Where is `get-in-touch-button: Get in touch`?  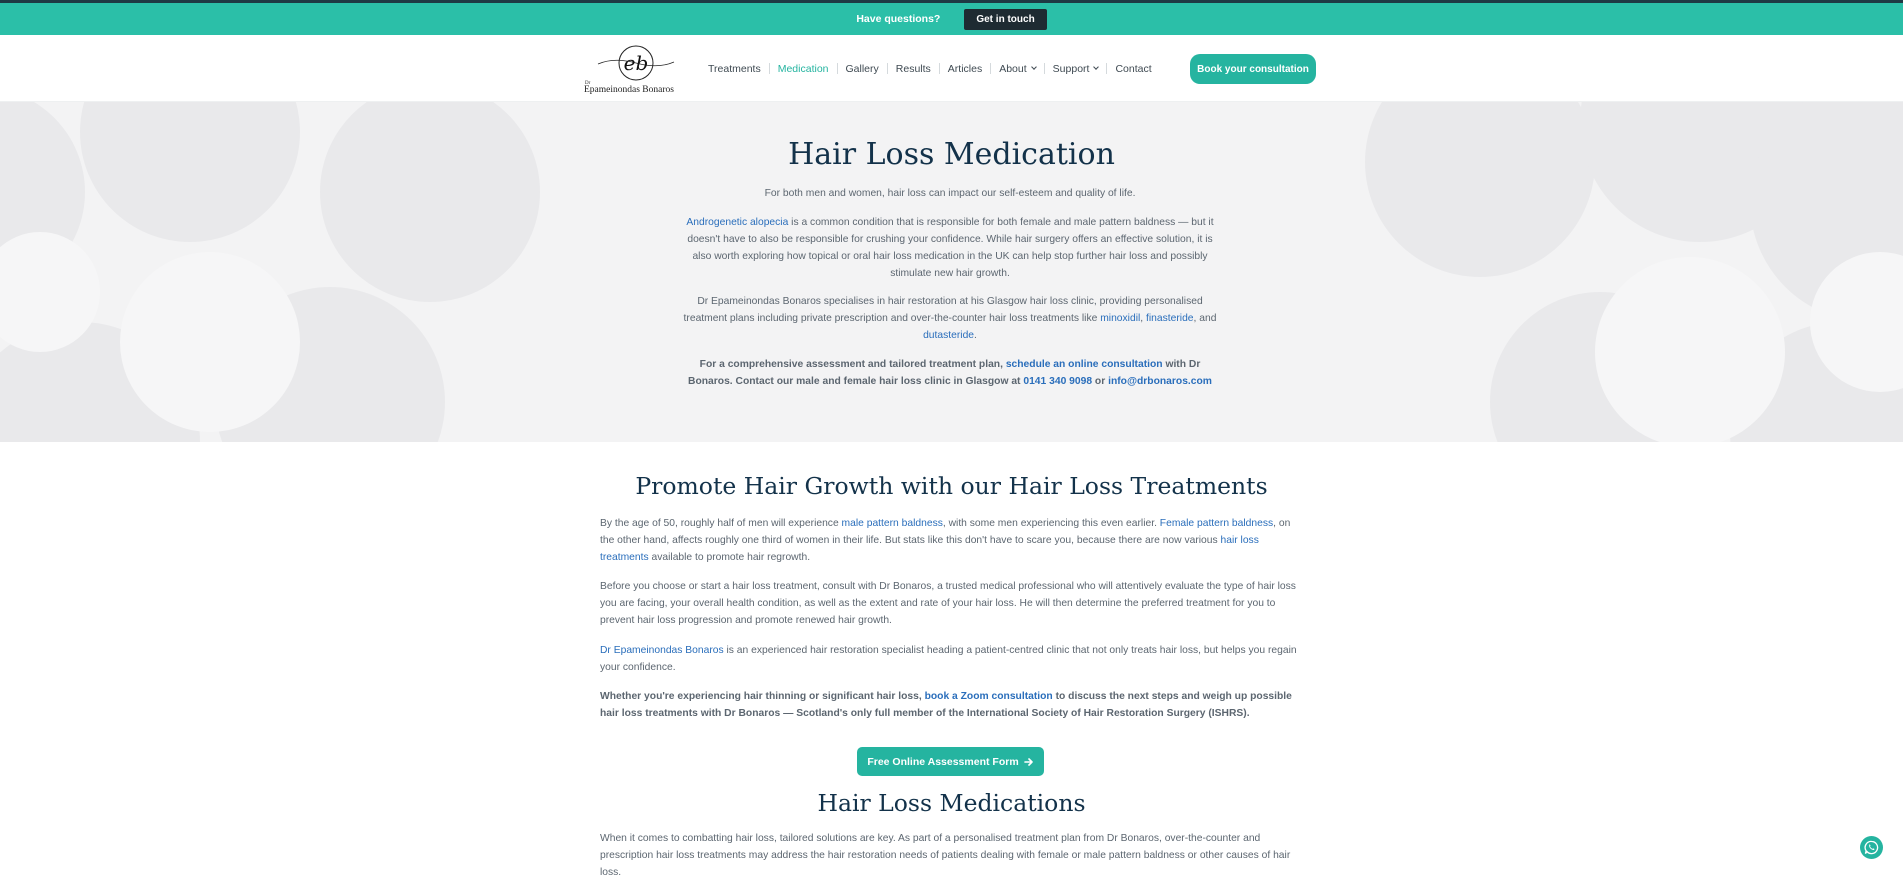 get-in-touch-button: Get in touch is located at coordinates (1005, 19).